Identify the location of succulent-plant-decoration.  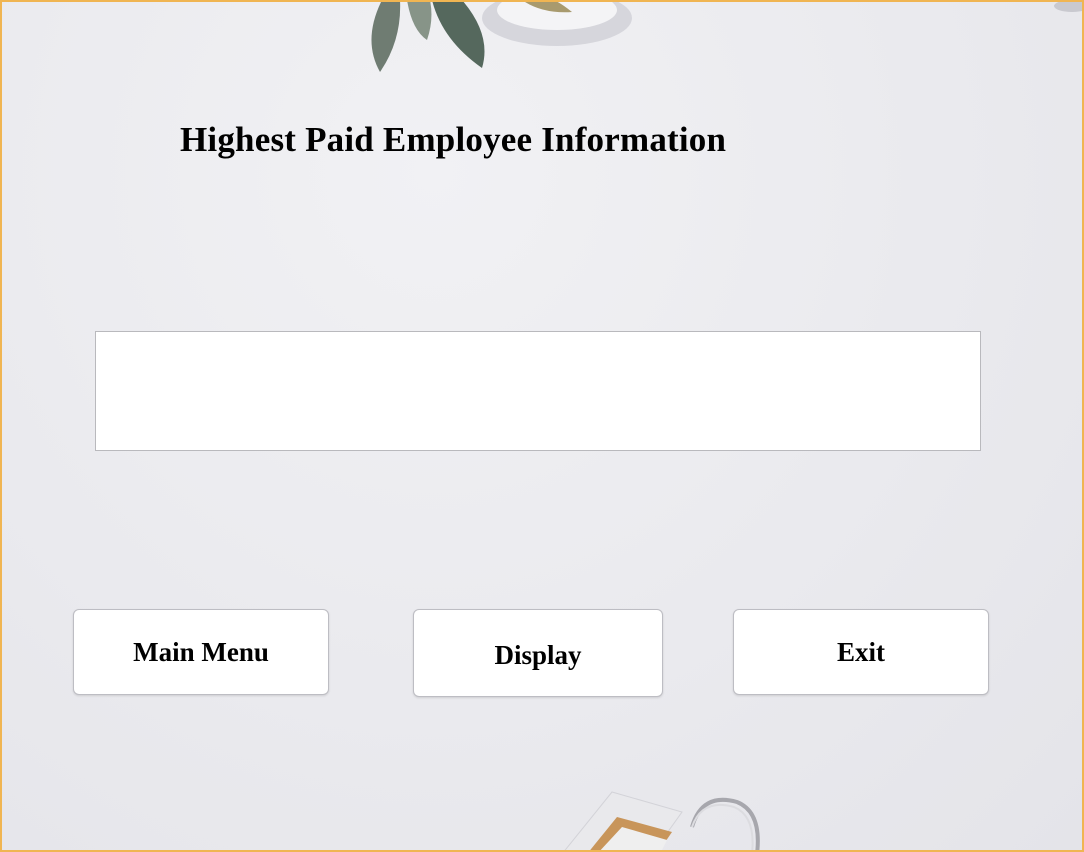
(501, 37).